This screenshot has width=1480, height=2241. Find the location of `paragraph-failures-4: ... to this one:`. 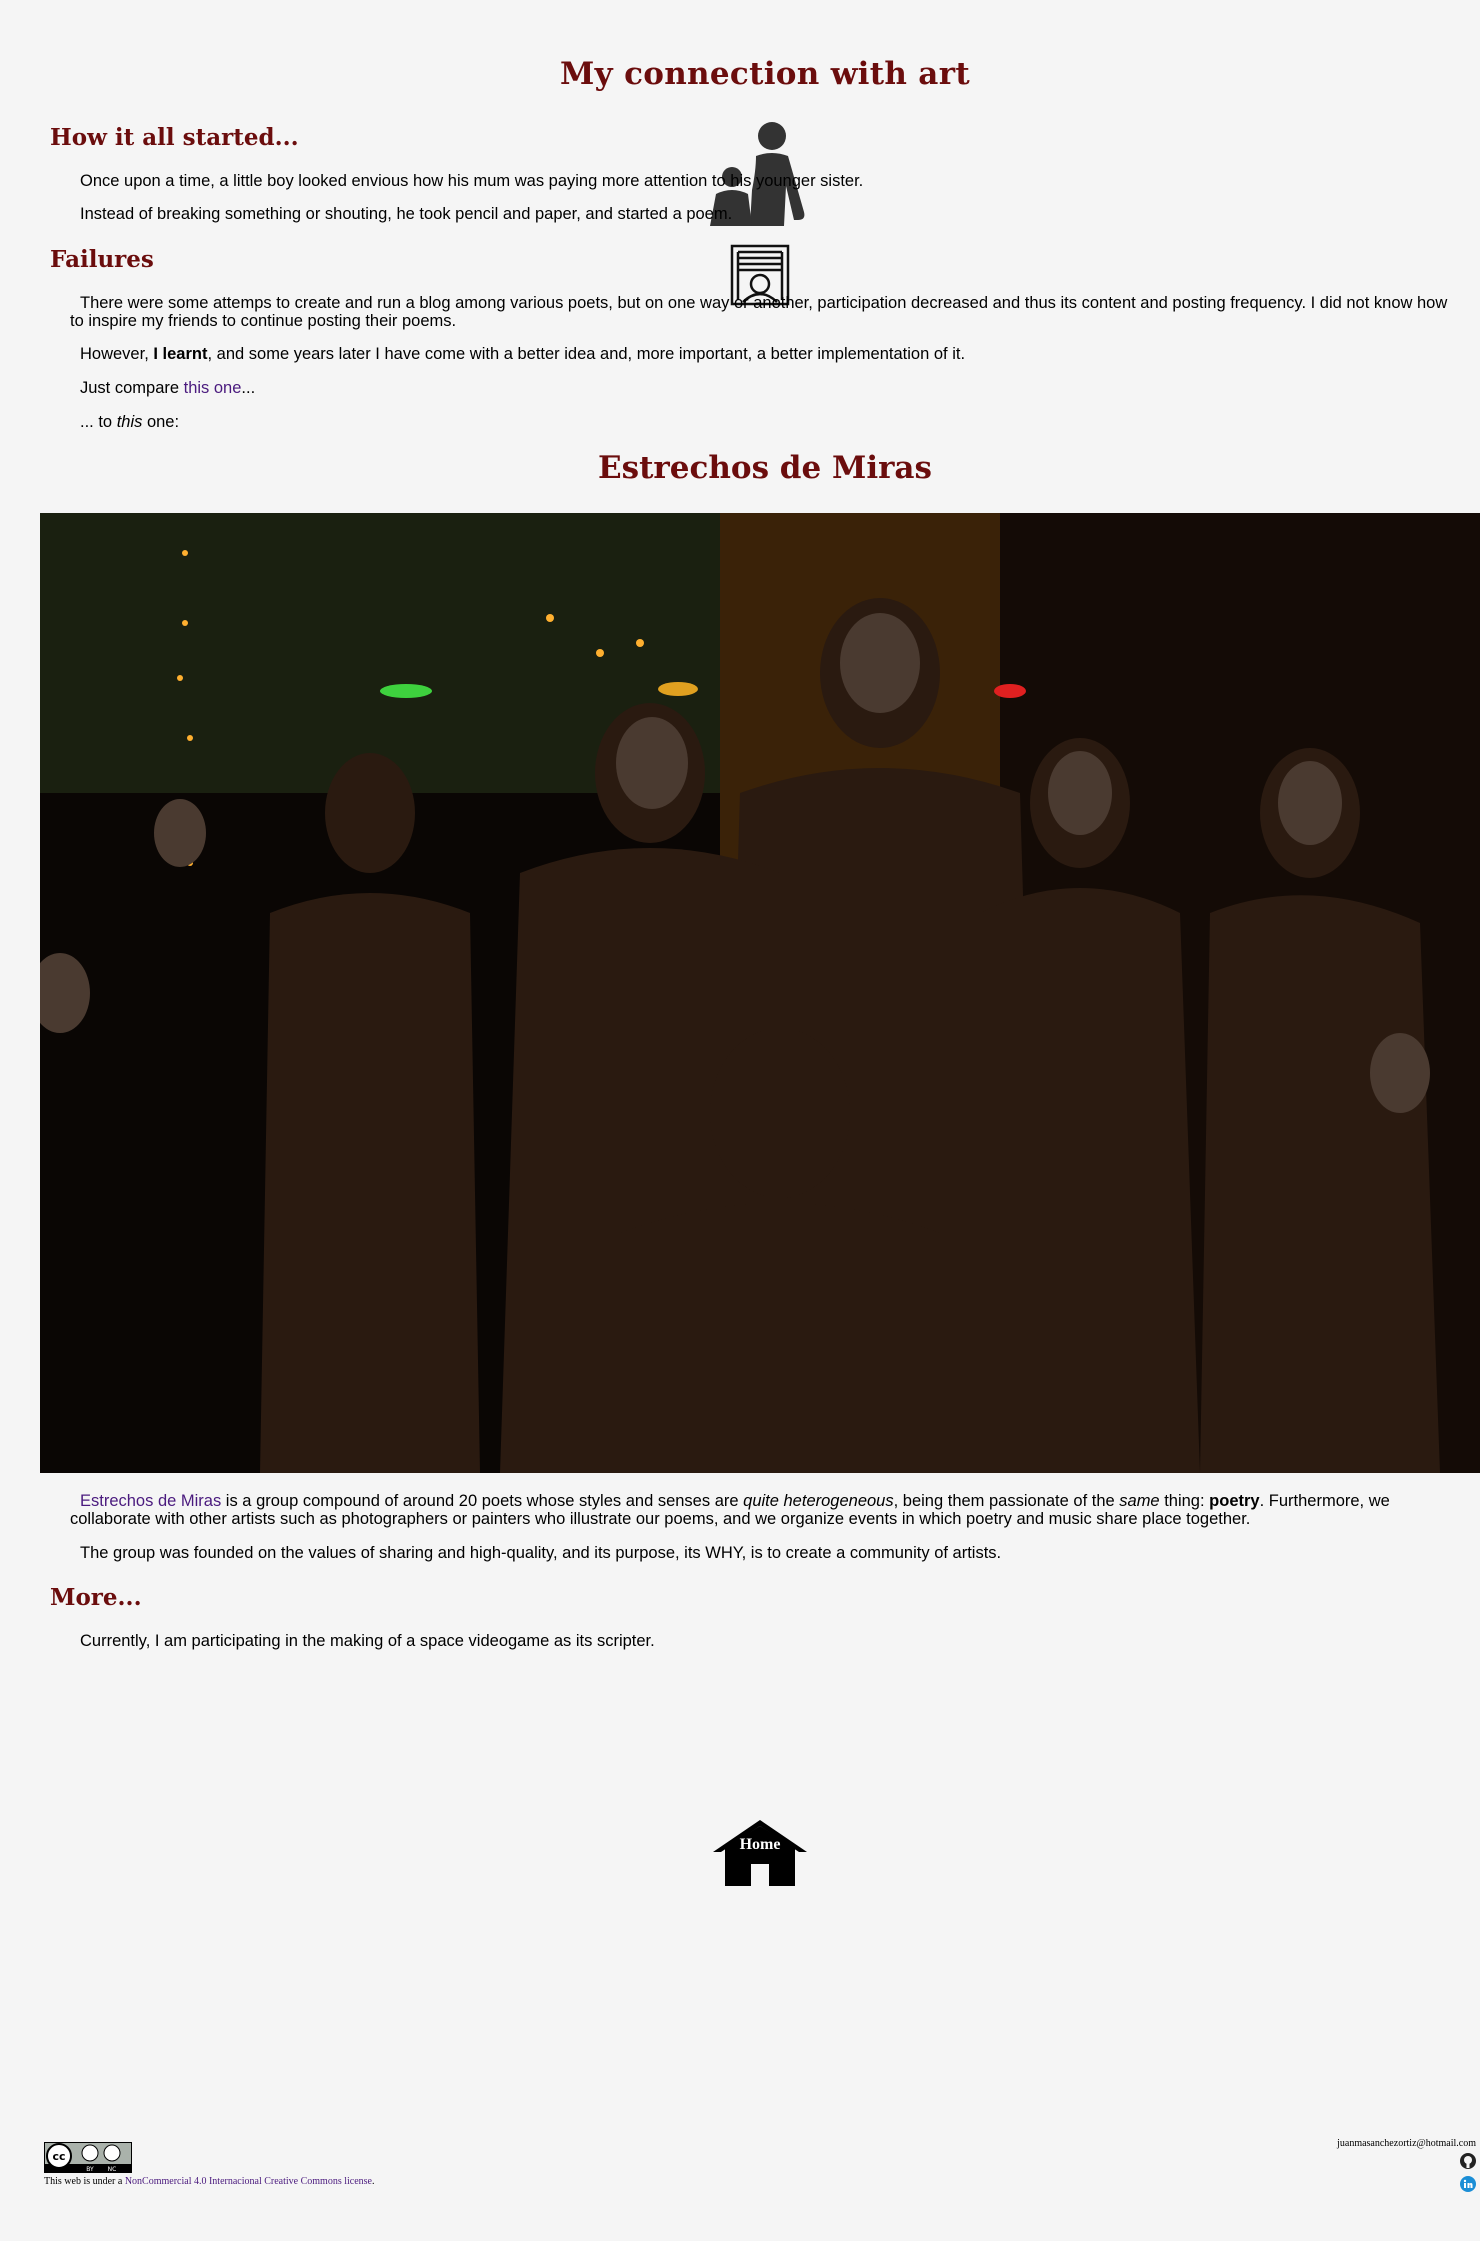

paragraph-failures-4: ... to this one: is located at coordinates (130, 422).